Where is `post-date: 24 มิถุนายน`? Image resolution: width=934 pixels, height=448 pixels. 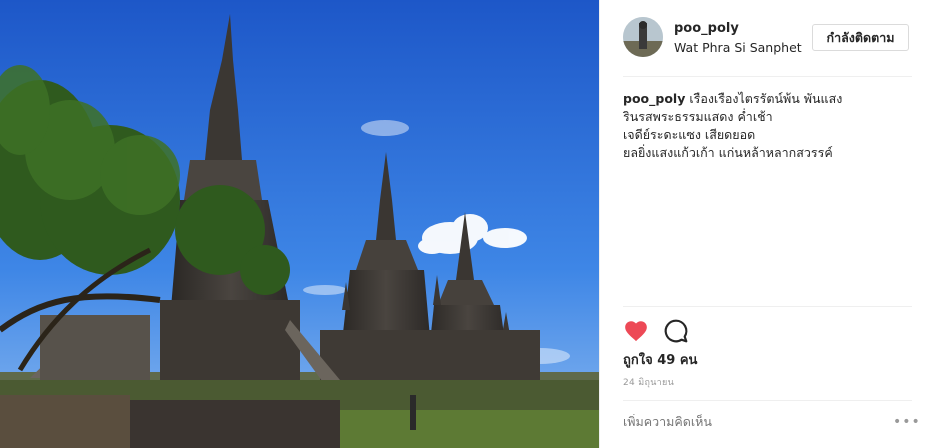
post-date: 24 มิถุนายน is located at coordinates (648, 382).